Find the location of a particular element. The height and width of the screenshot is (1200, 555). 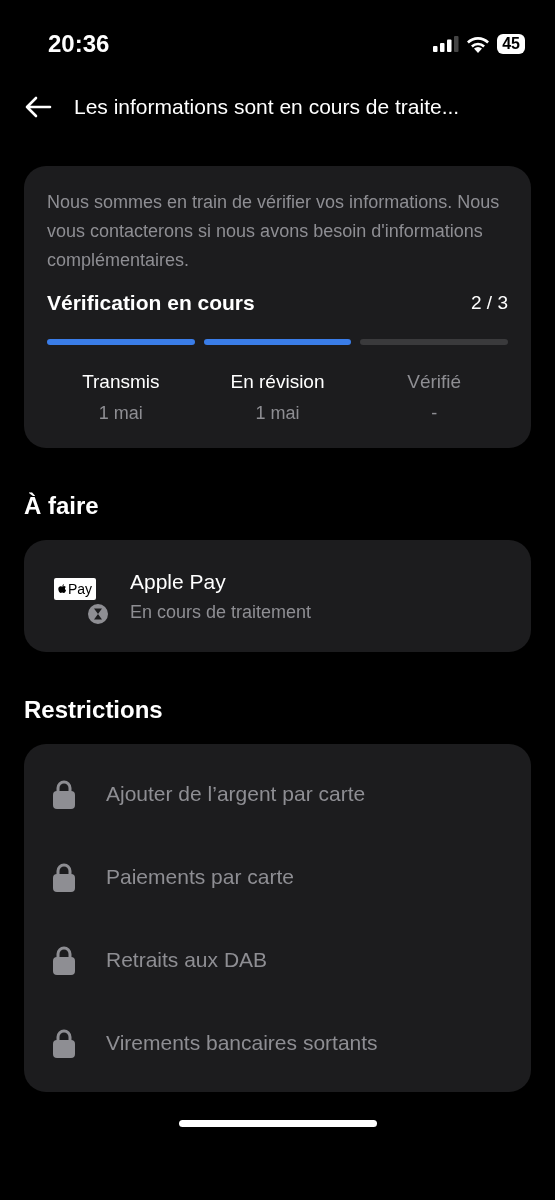

restriction-label: Paiements par carte is located at coordinates (200, 876).